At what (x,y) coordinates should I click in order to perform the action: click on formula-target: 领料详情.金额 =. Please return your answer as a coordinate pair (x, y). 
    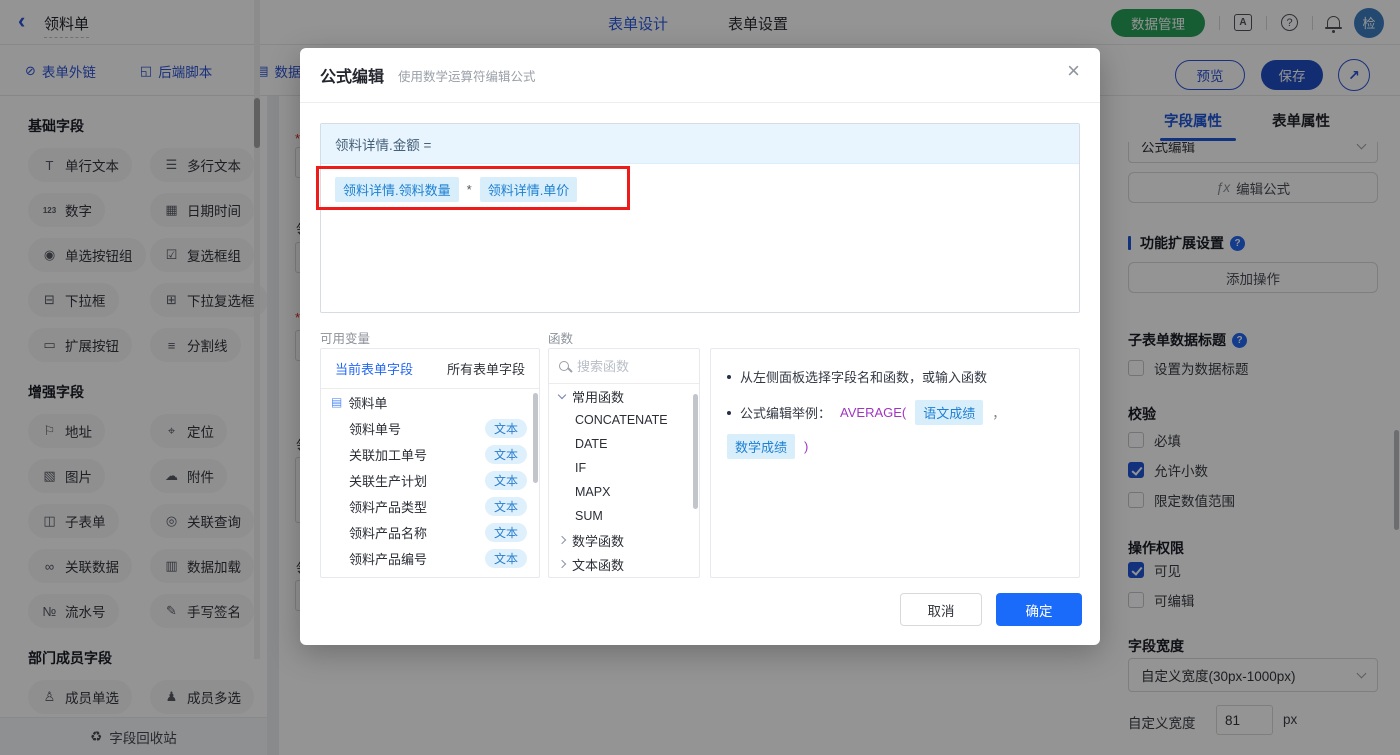
    Looking at the image, I should click on (700, 144).